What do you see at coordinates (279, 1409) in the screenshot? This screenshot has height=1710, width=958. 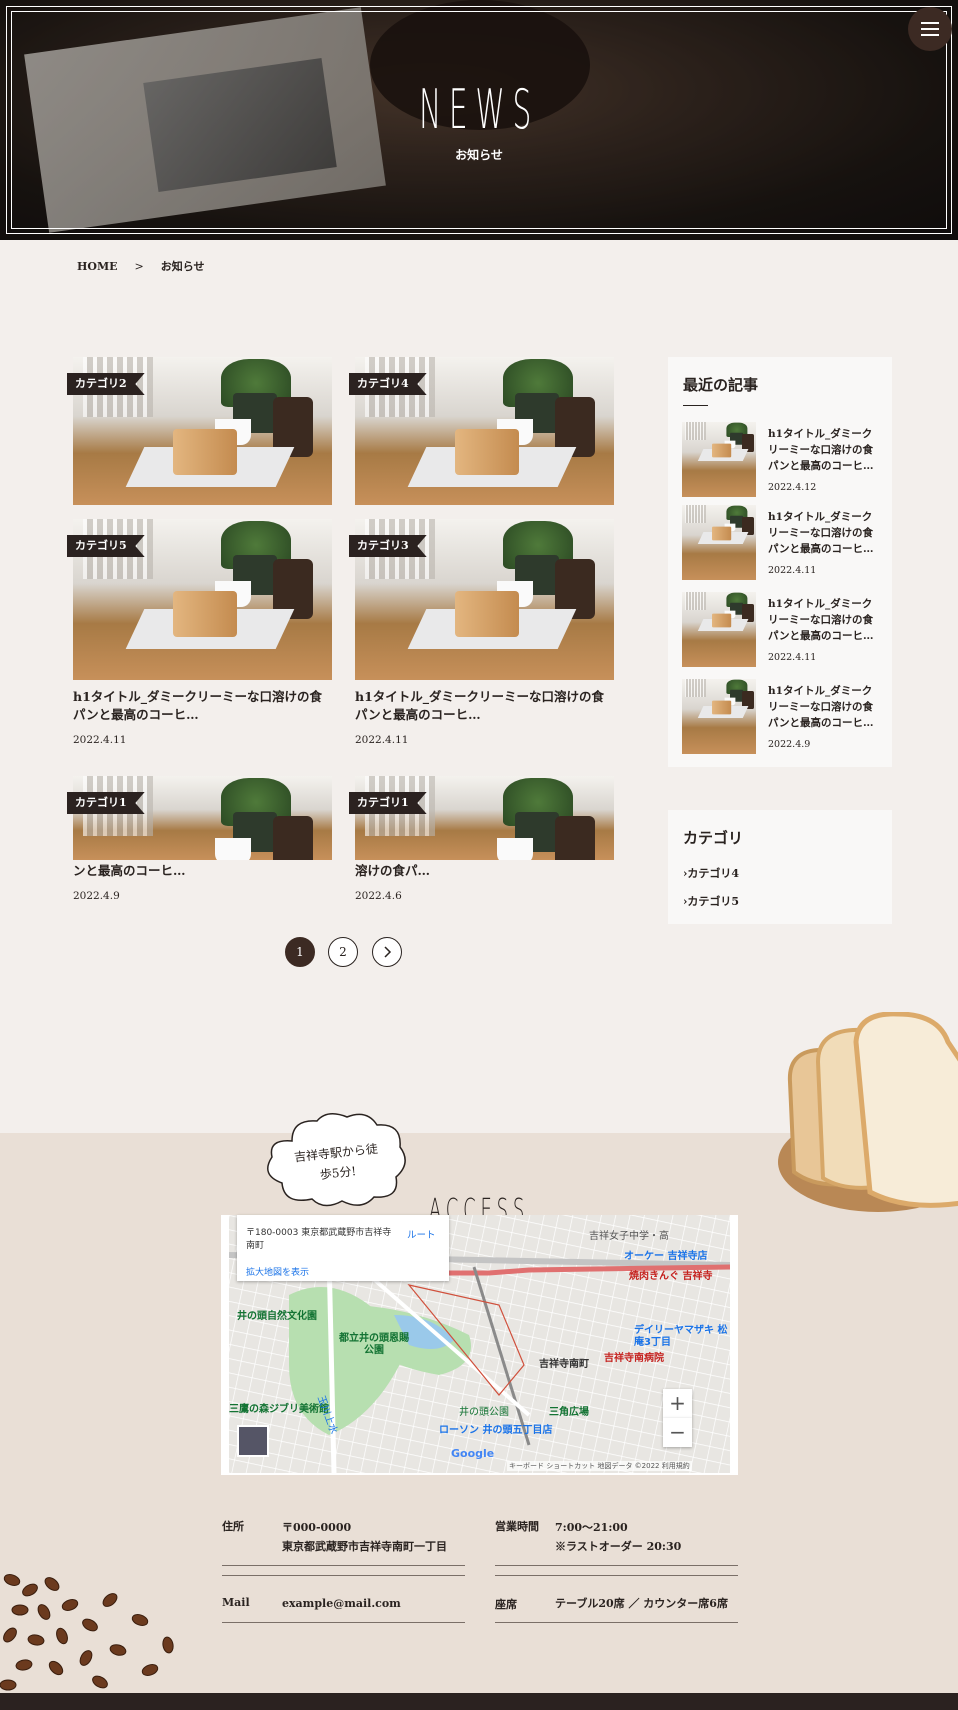 I see `map-label: 三鷹の森ジブリ美術館` at bounding box center [279, 1409].